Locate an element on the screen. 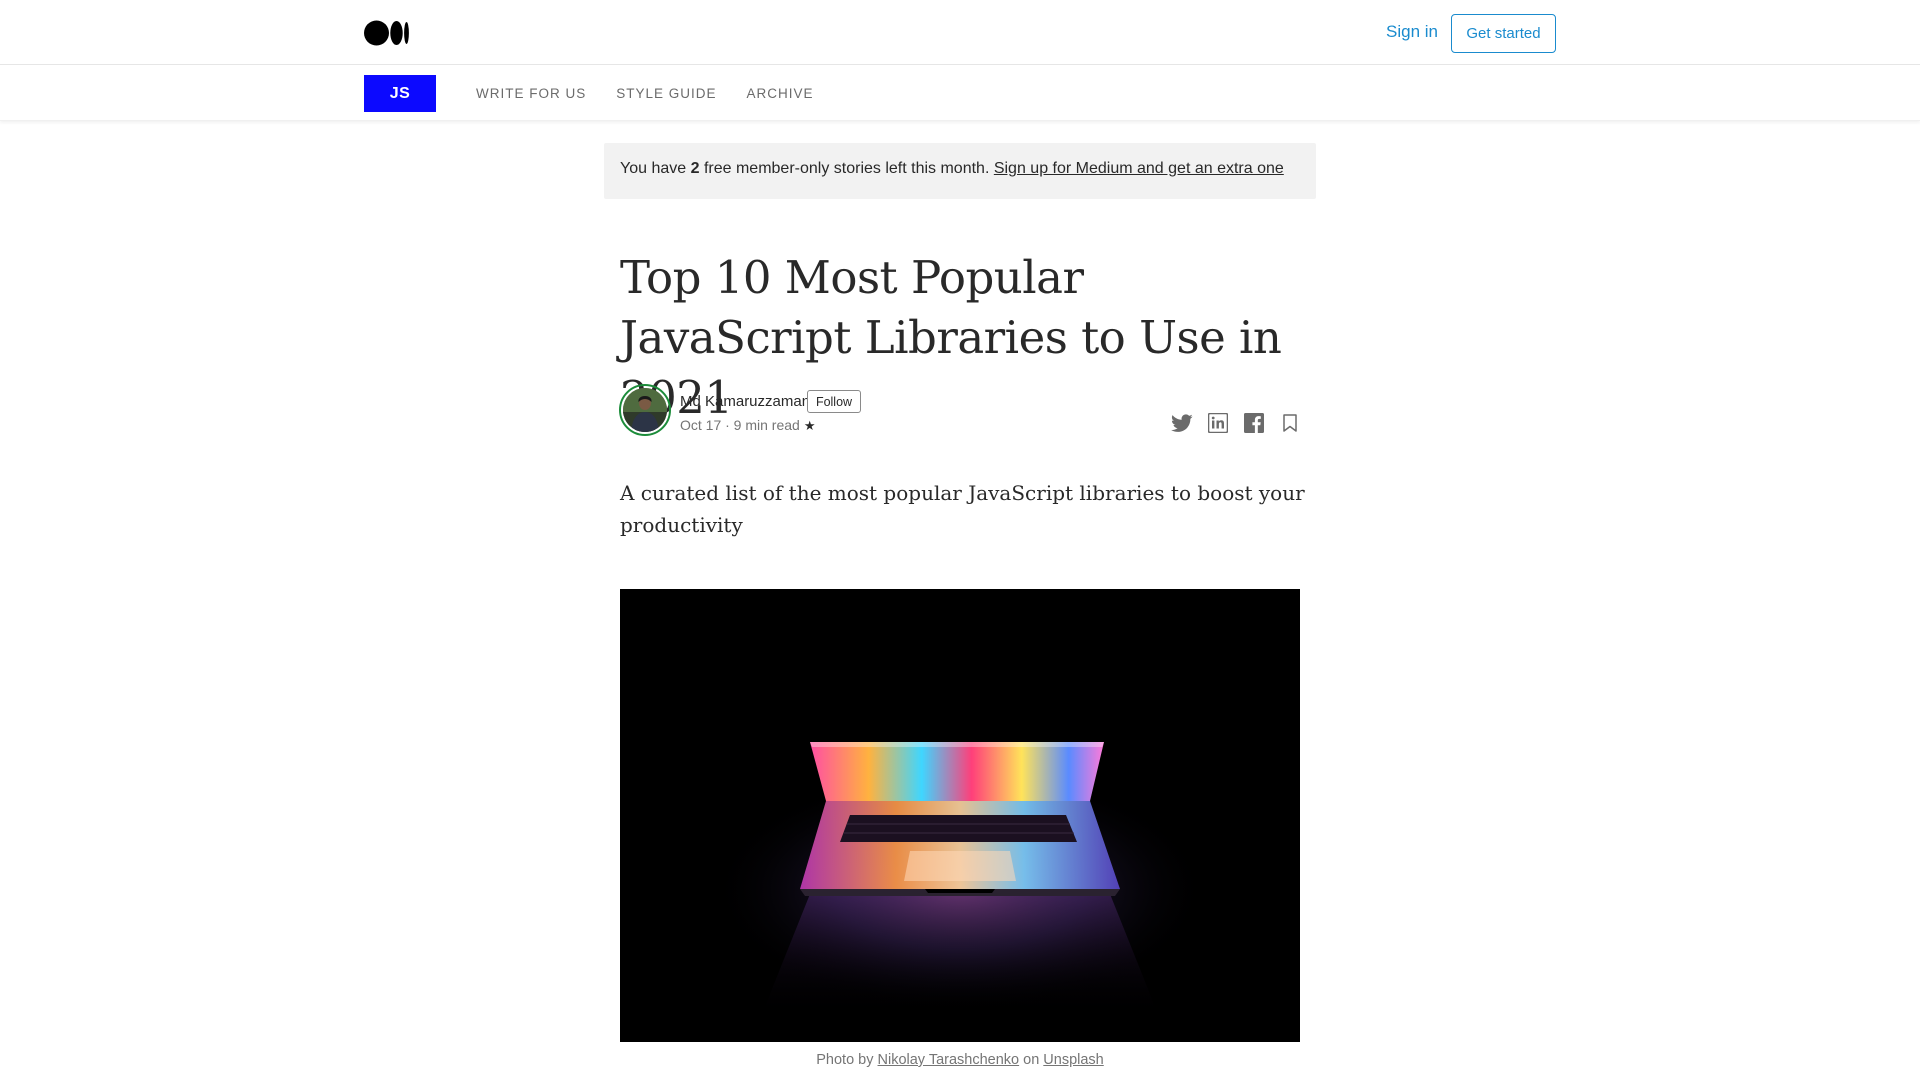 This screenshot has width=1920, height=1080. avatar-image is located at coordinates (645, 410).